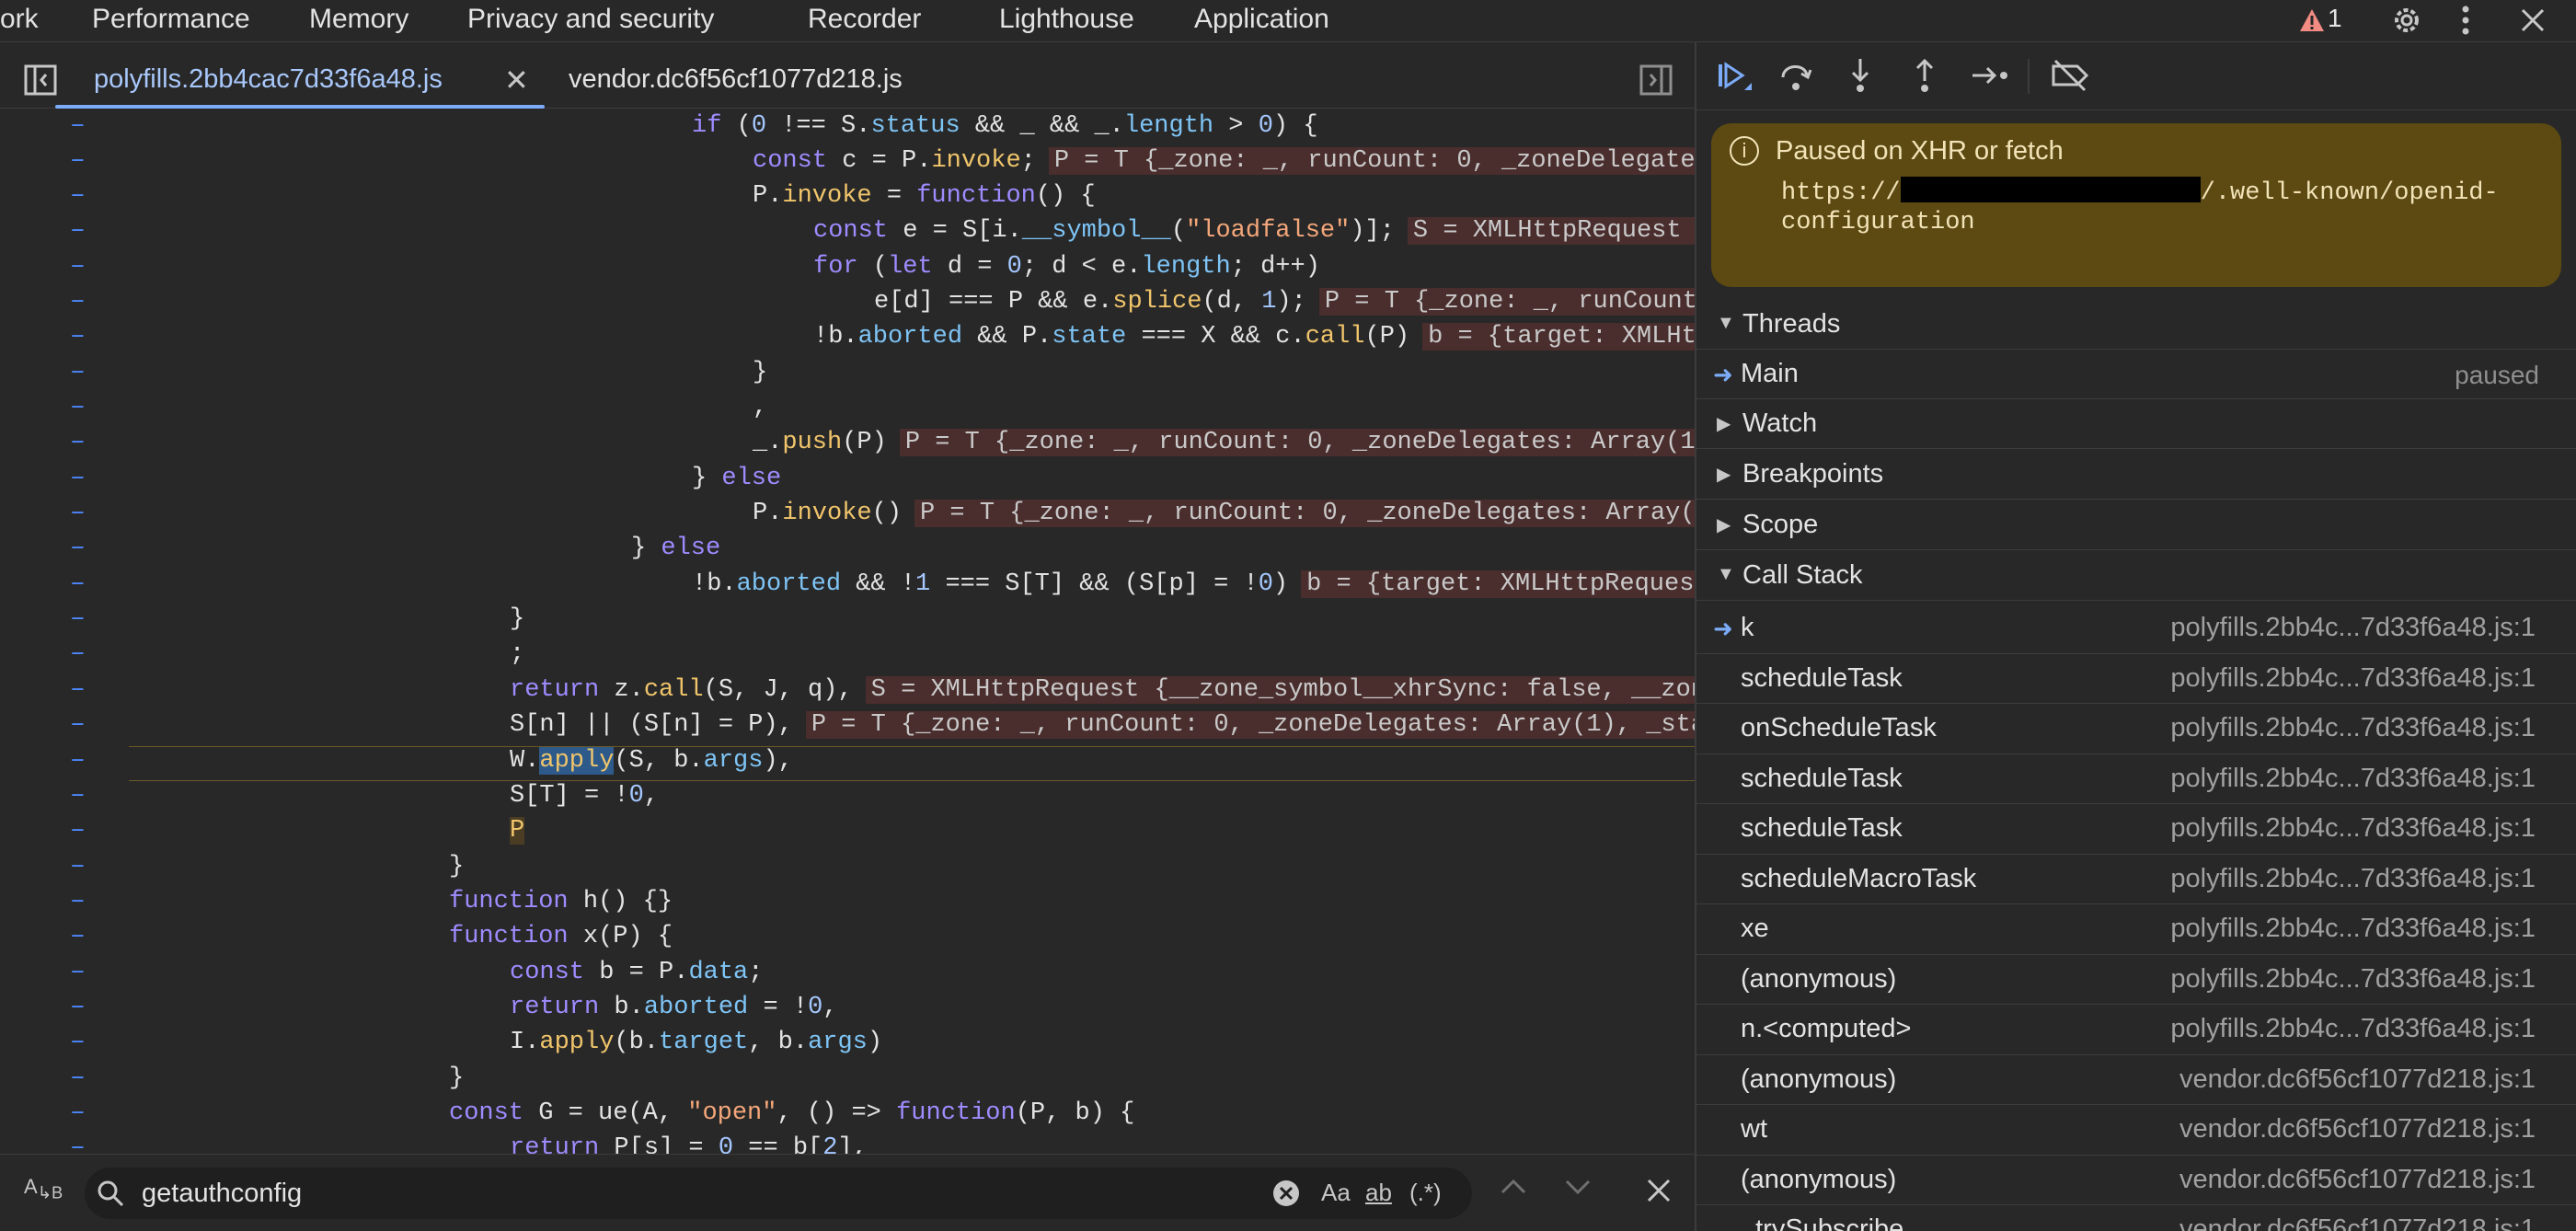 The image size is (2576, 1231). Describe the element at coordinates (516, 80) in the screenshot. I see `close-tab-icon: ✕` at that location.